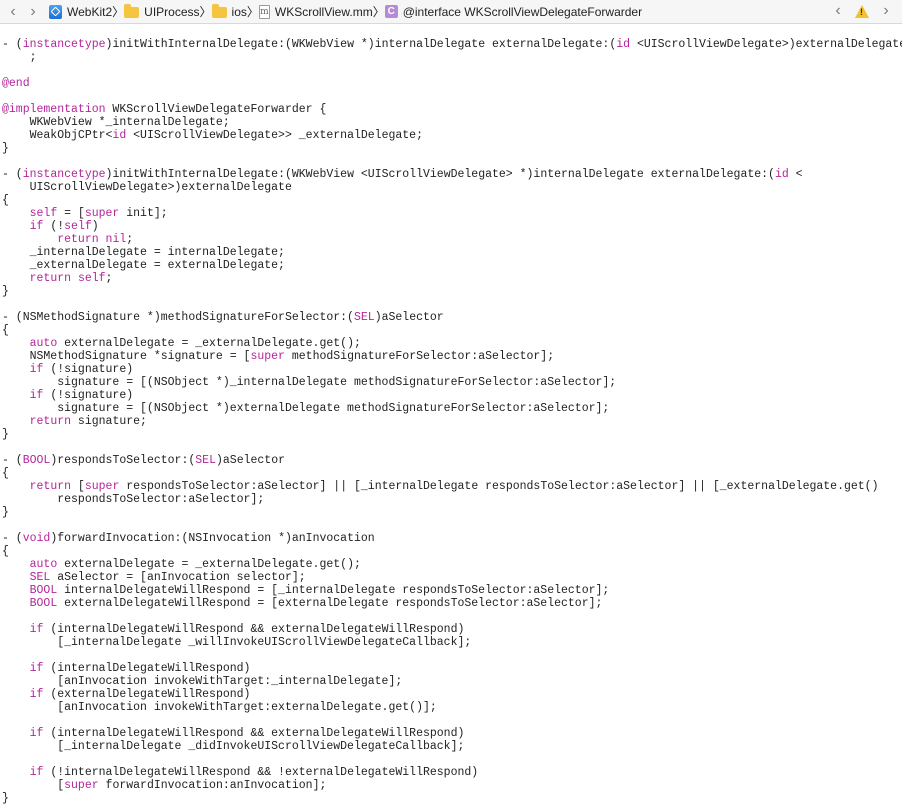 This screenshot has height=807, width=902. I want to click on code-line: _externalDelegate = externalDelegate;, so click(451, 265).